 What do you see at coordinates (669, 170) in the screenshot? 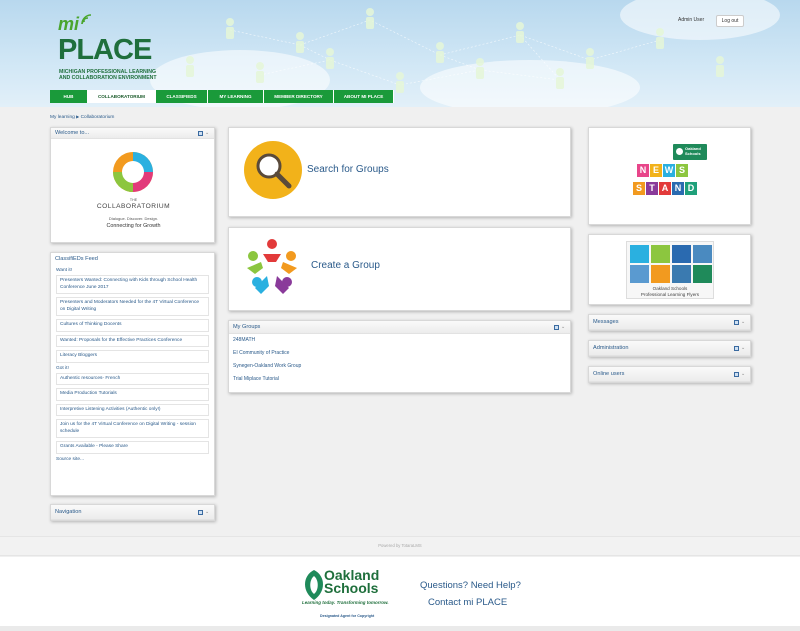
I see `letter-tile: W` at bounding box center [669, 170].